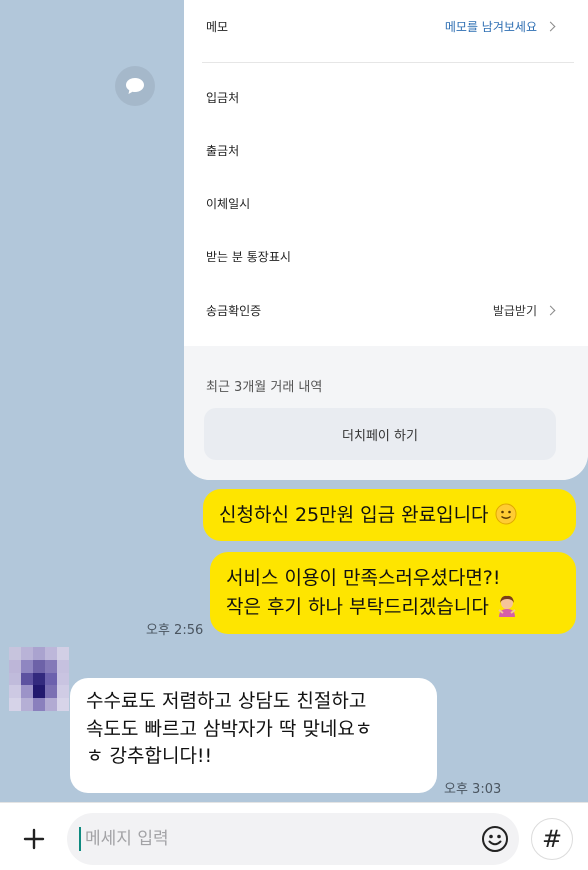 This screenshot has width=588, height=870. Describe the element at coordinates (491, 26) in the screenshot. I see `memo-link: 메모를 남겨보세요` at that location.